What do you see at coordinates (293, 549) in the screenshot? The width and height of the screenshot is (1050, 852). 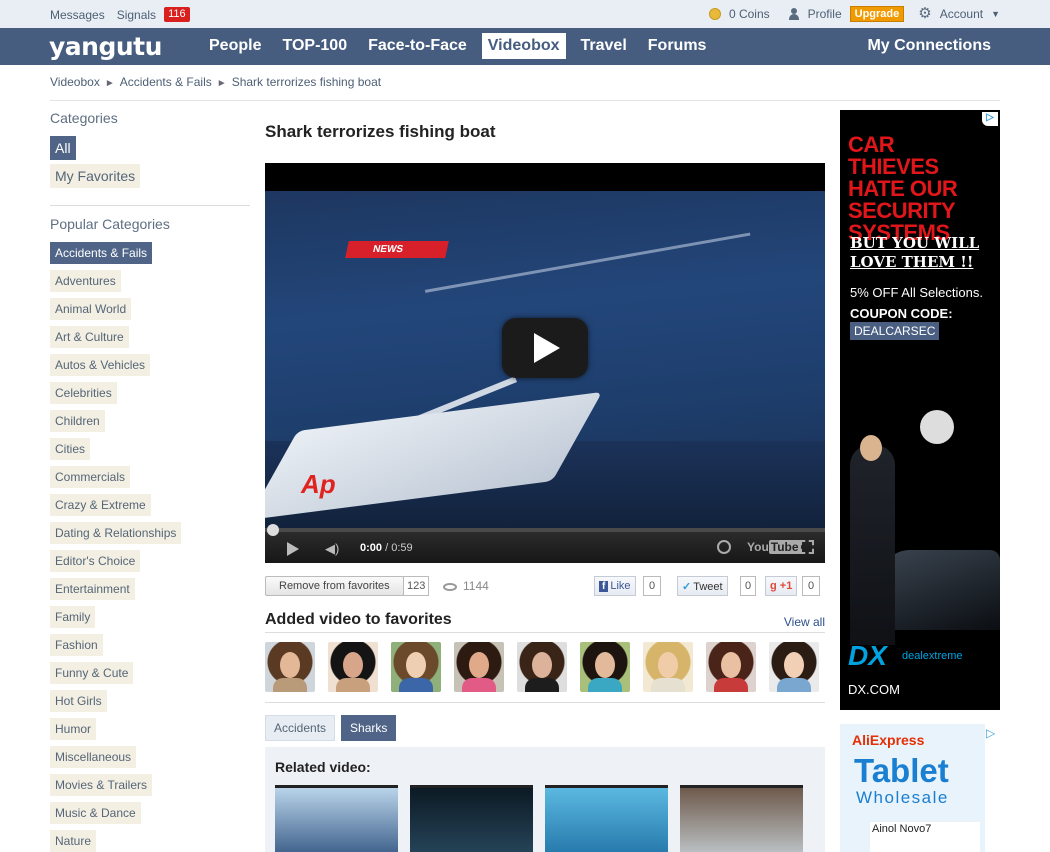 I see `control-play-icon` at bounding box center [293, 549].